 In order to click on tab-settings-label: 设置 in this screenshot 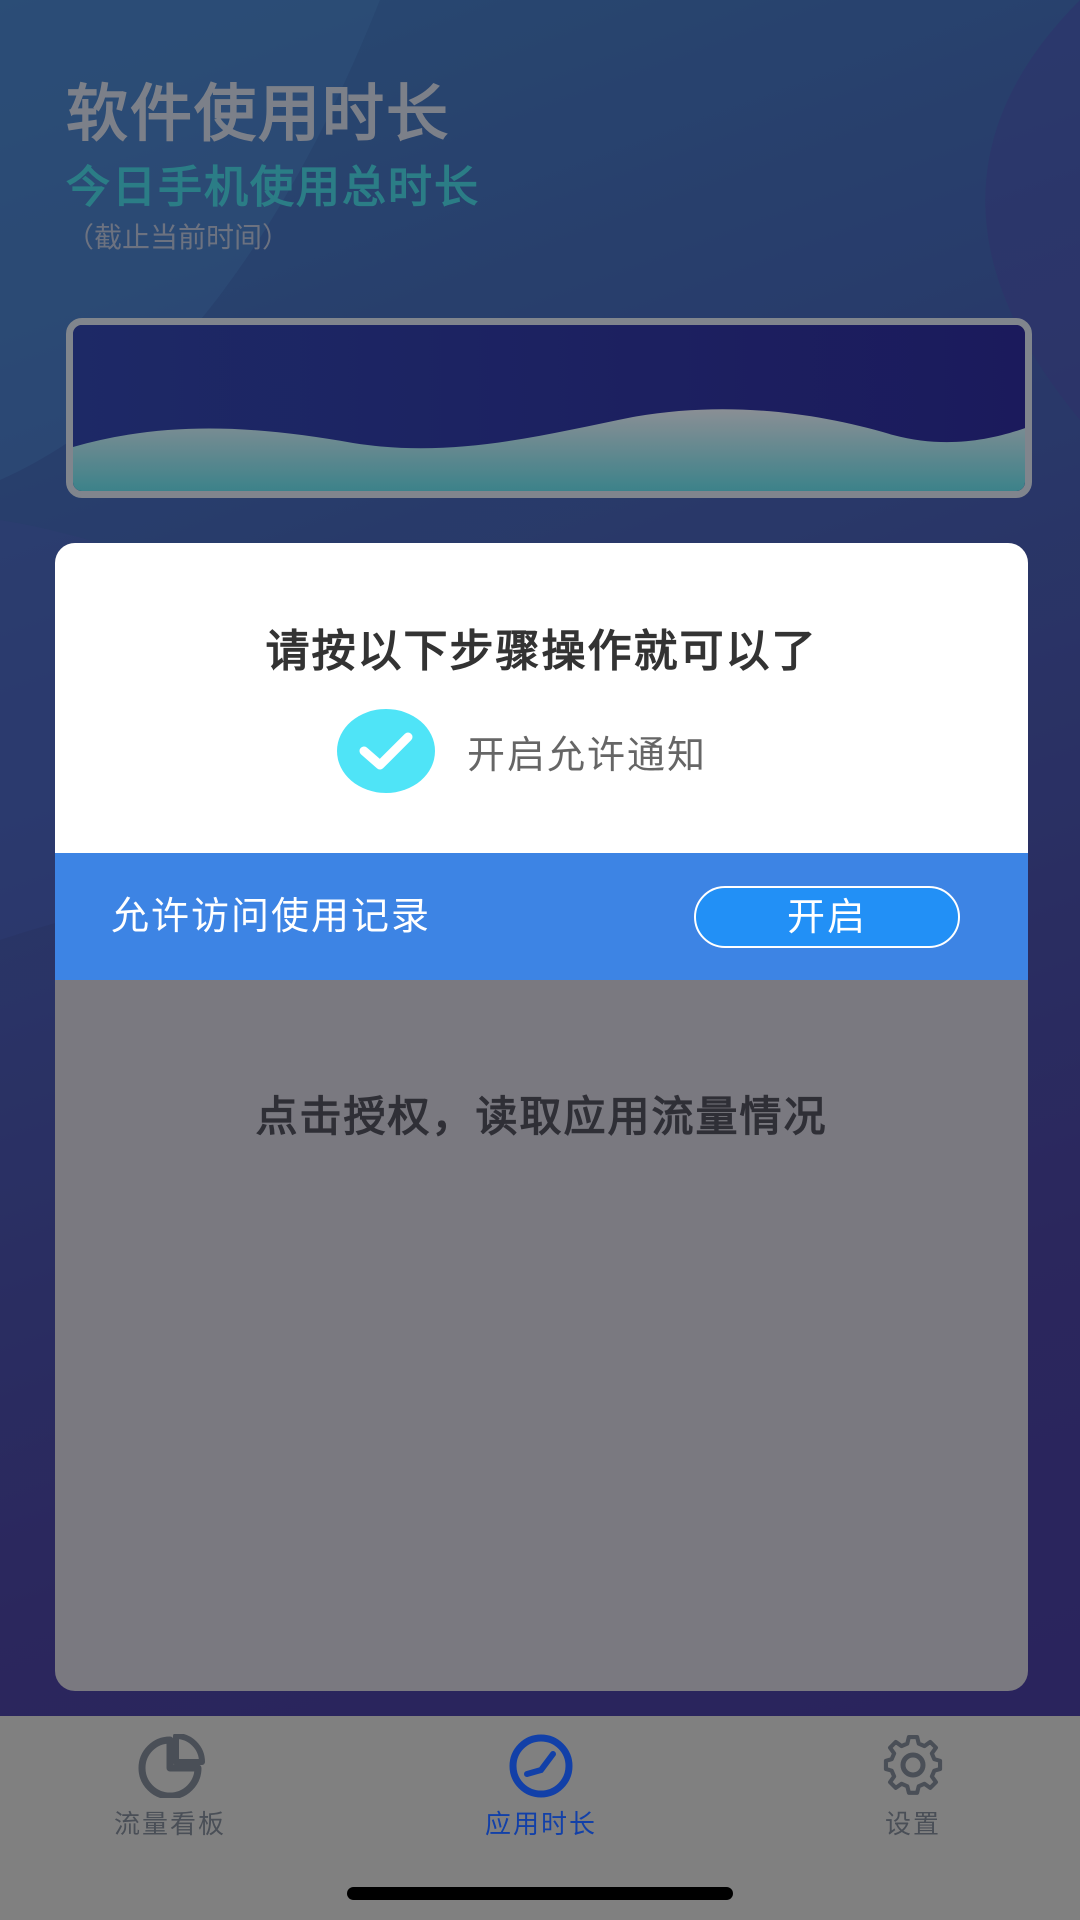, I will do `click(912, 1825)`.